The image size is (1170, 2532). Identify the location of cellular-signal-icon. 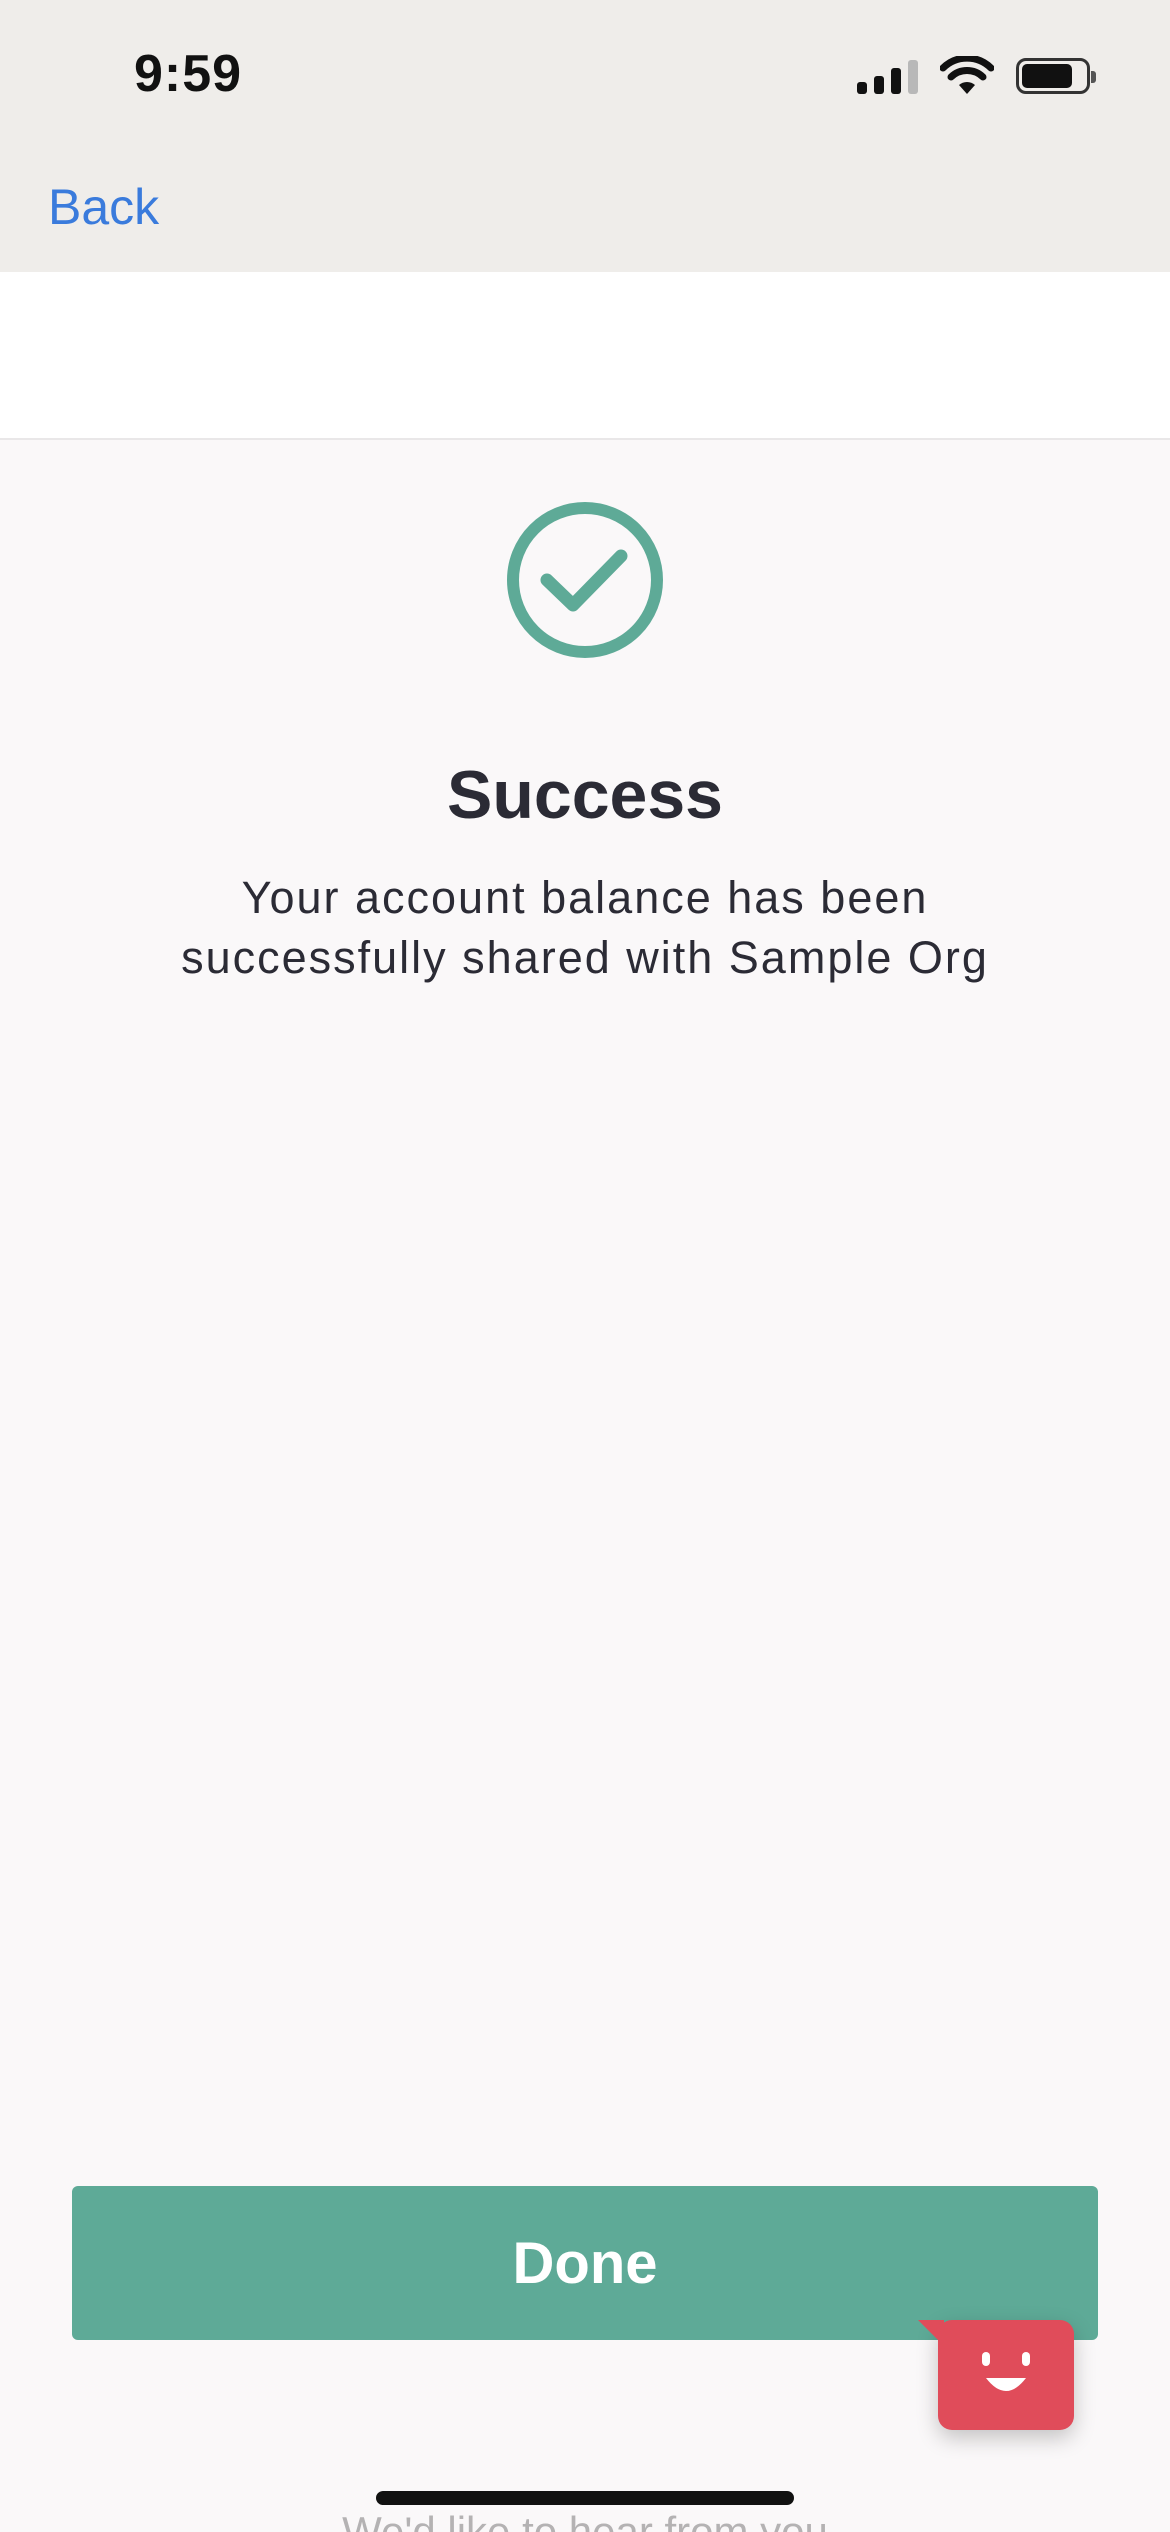
(887, 76).